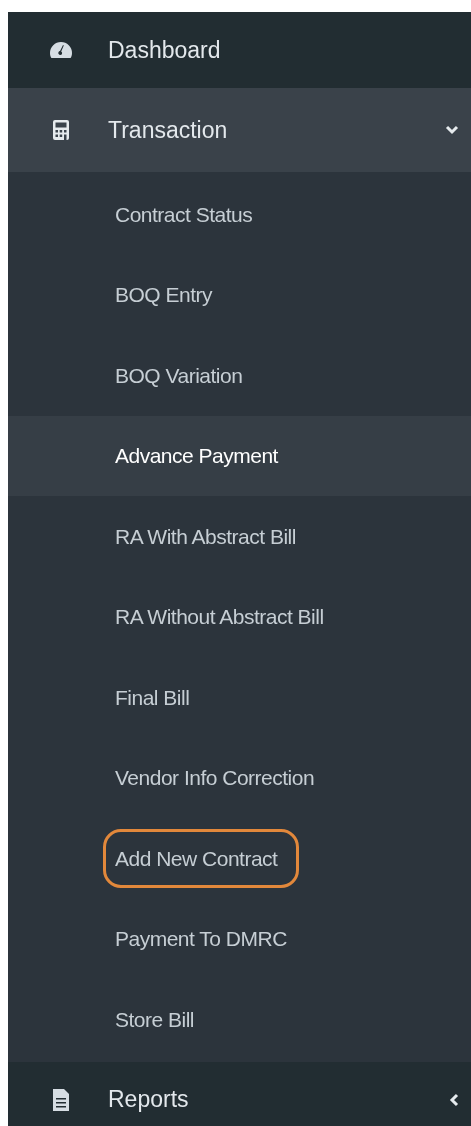  Describe the element at coordinates (61, 130) in the screenshot. I see `calculator-icon` at that location.